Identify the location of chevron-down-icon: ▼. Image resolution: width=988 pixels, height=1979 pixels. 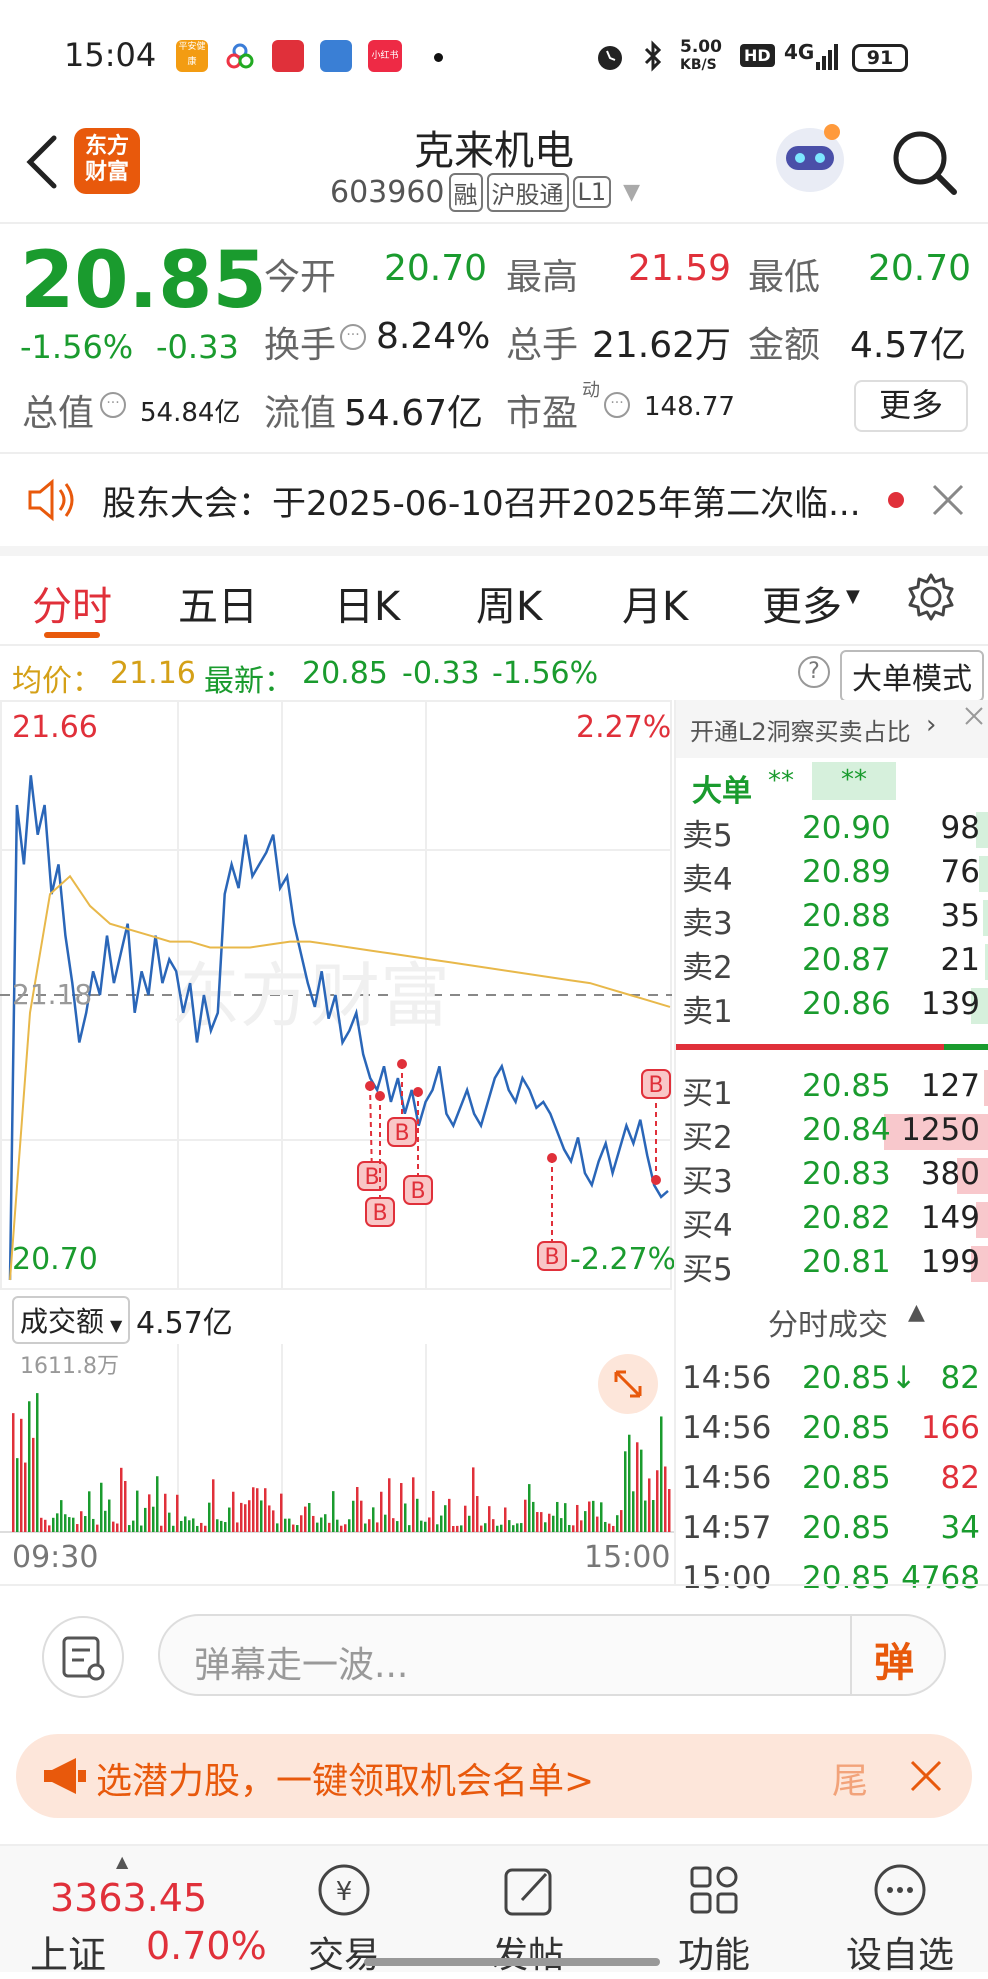
(631, 192).